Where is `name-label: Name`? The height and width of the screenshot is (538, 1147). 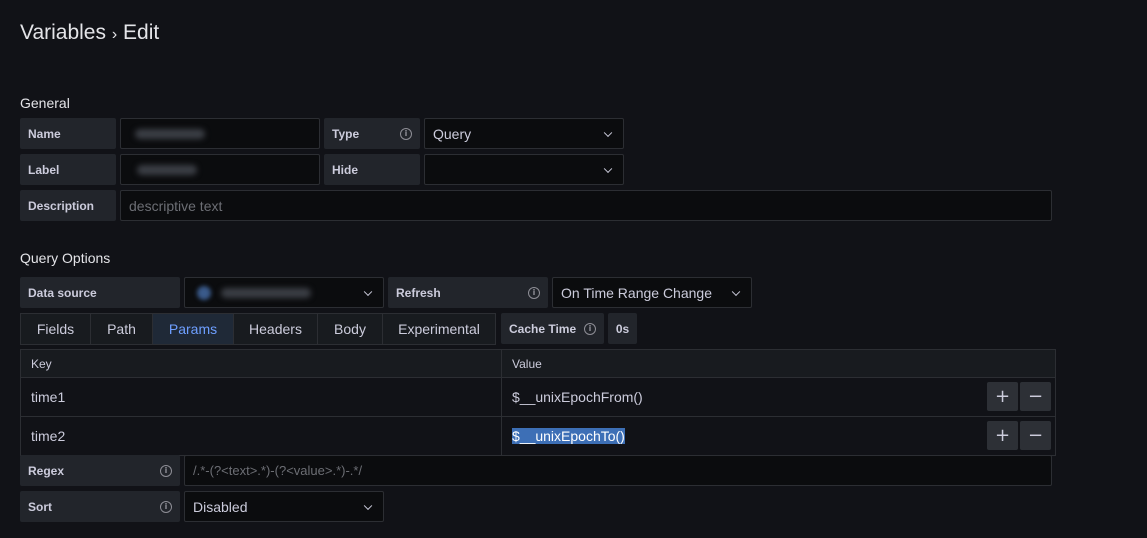 name-label: Name is located at coordinates (68, 133).